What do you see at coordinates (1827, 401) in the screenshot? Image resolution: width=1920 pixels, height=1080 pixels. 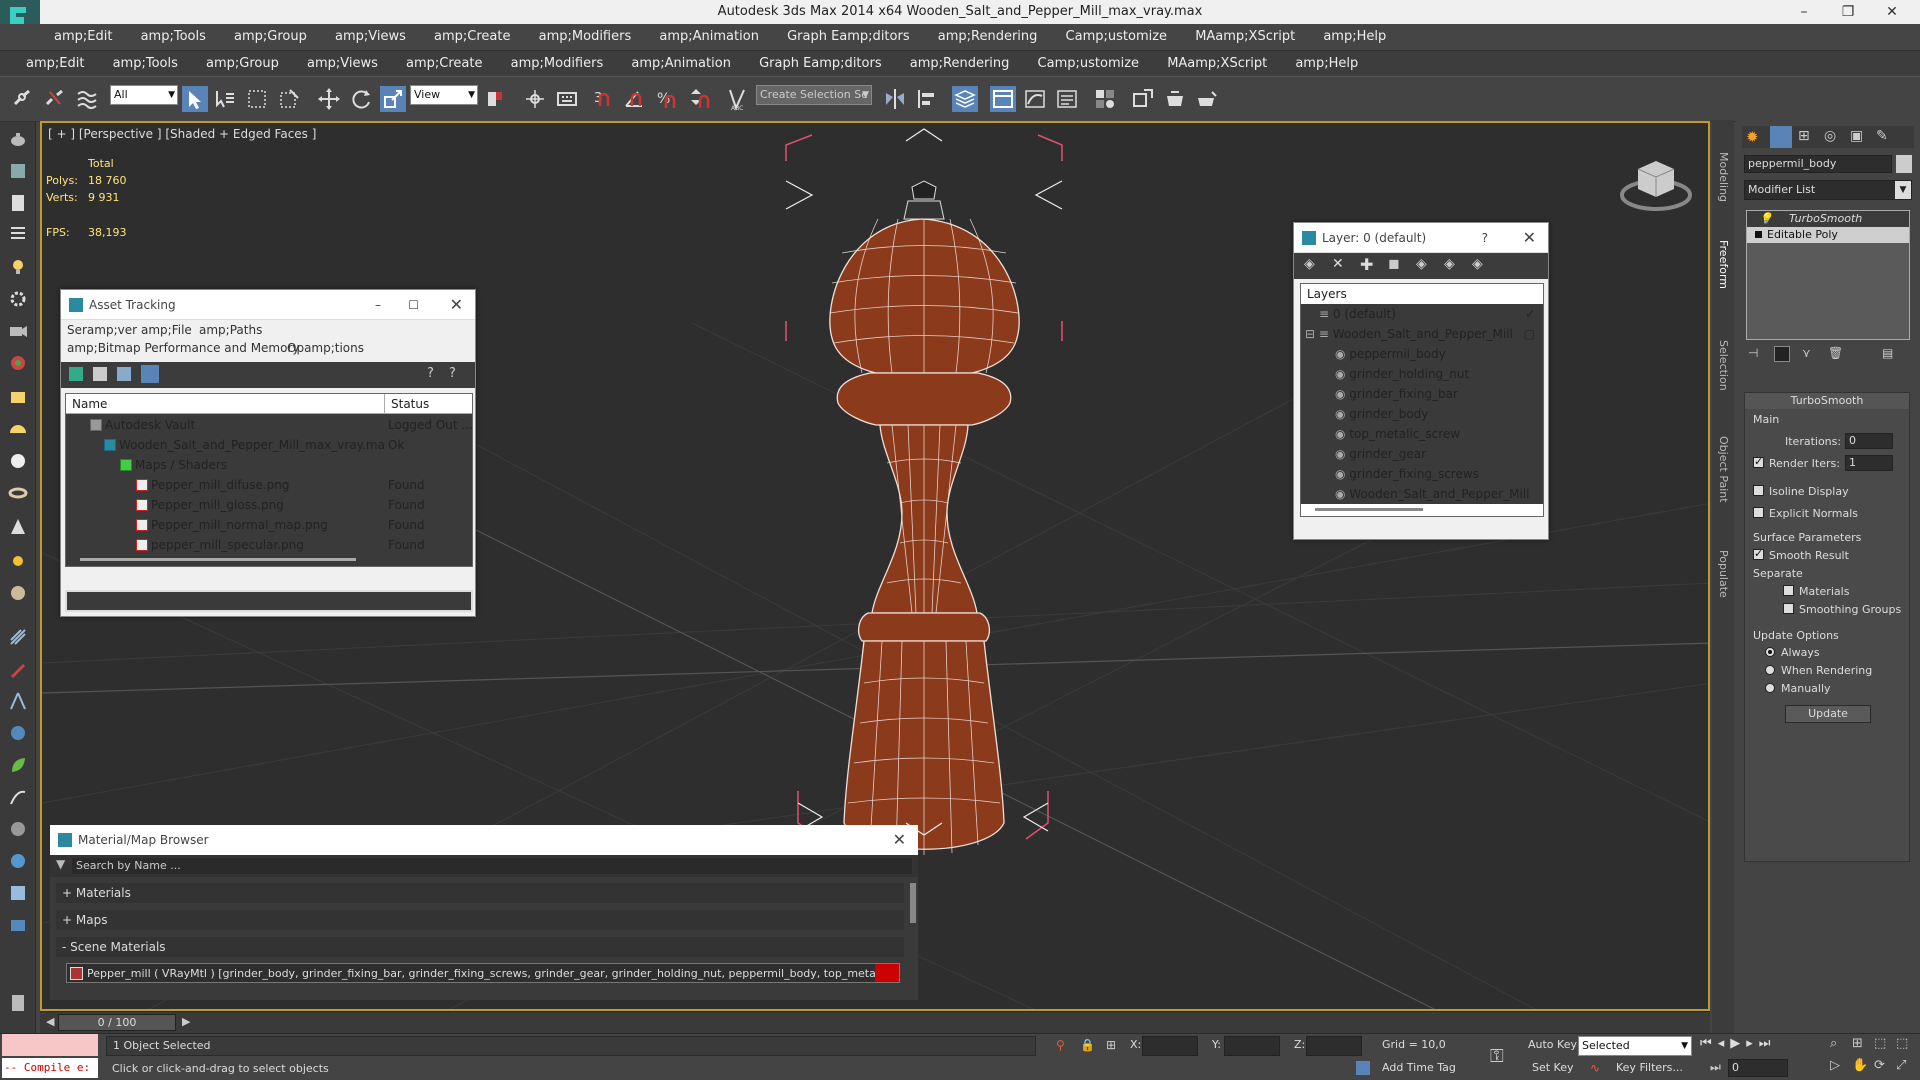 I see `turbosmooth-rollout-title: TurboSmooth` at bounding box center [1827, 401].